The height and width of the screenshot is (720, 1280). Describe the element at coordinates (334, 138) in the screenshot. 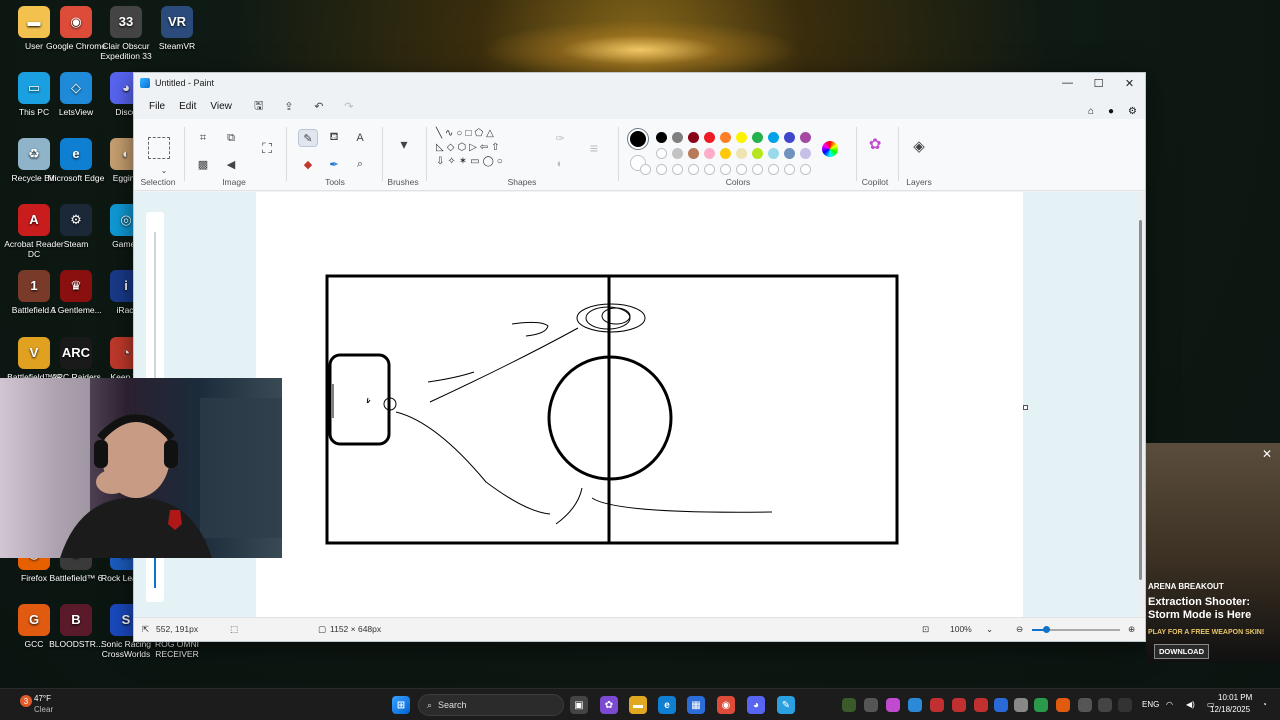

I see `fill-bucket-icon: ⛾` at that location.